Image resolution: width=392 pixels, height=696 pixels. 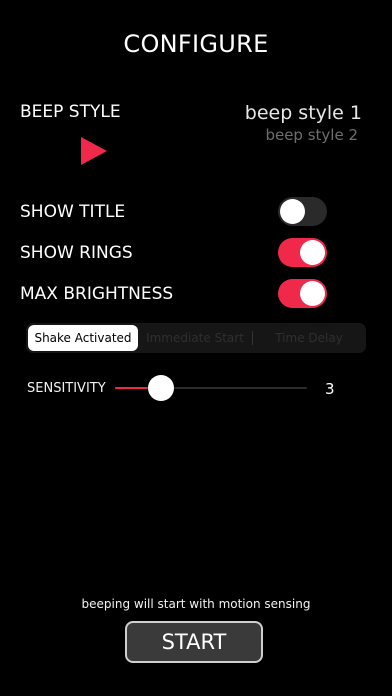 What do you see at coordinates (66, 388) in the screenshot?
I see `sensitivity-label: SENSITIVITY` at bounding box center [66, 388].